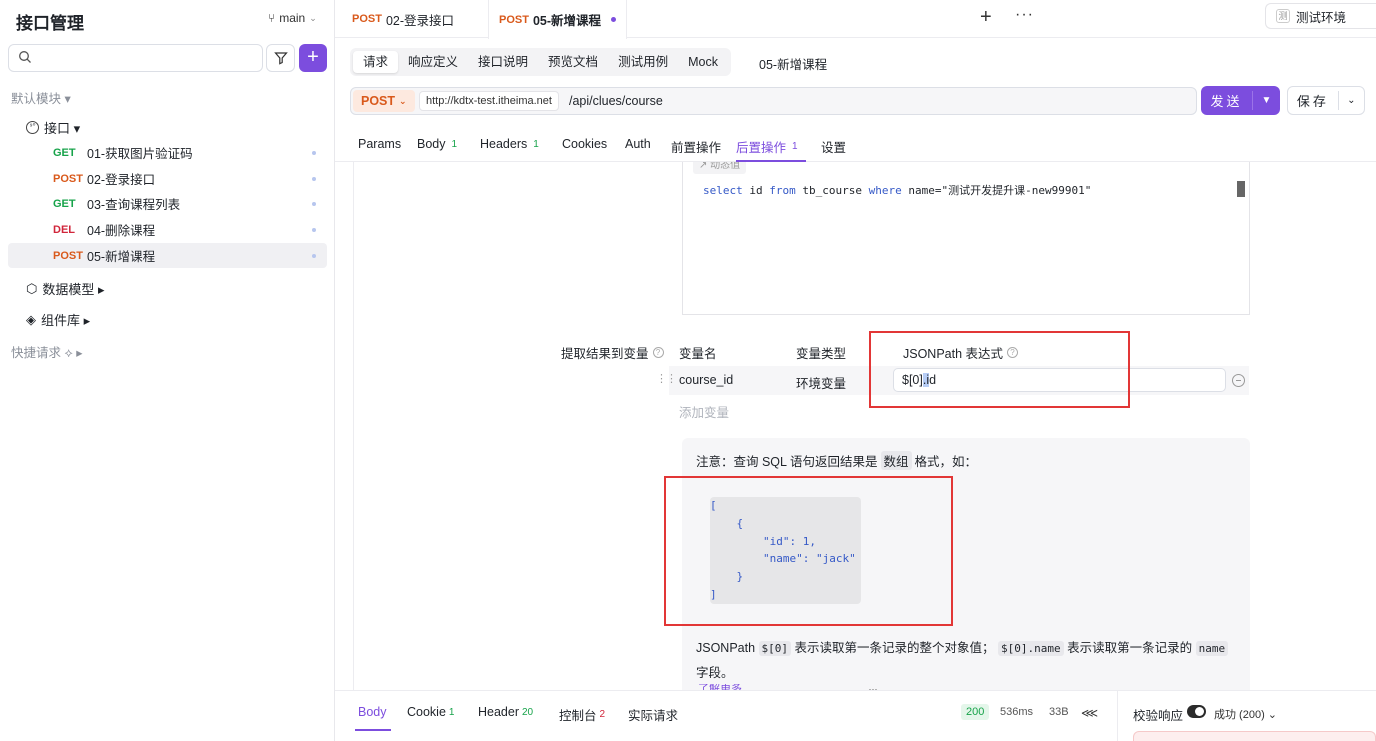 This screenshot has width=1376, height=741. I want to click on verify-response-label: 校验响应, so click(1158, 716).